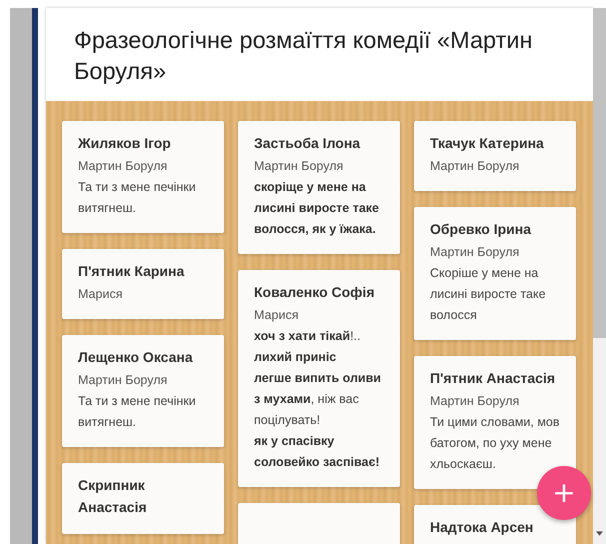 The width and height of the screenshot is (606, 544). What do you see at coordinates (488, 294) in the screenshot?
I see `post-text: Скоріше у мене на лисині виросте таке волосся` at bounding box center [488, 294].